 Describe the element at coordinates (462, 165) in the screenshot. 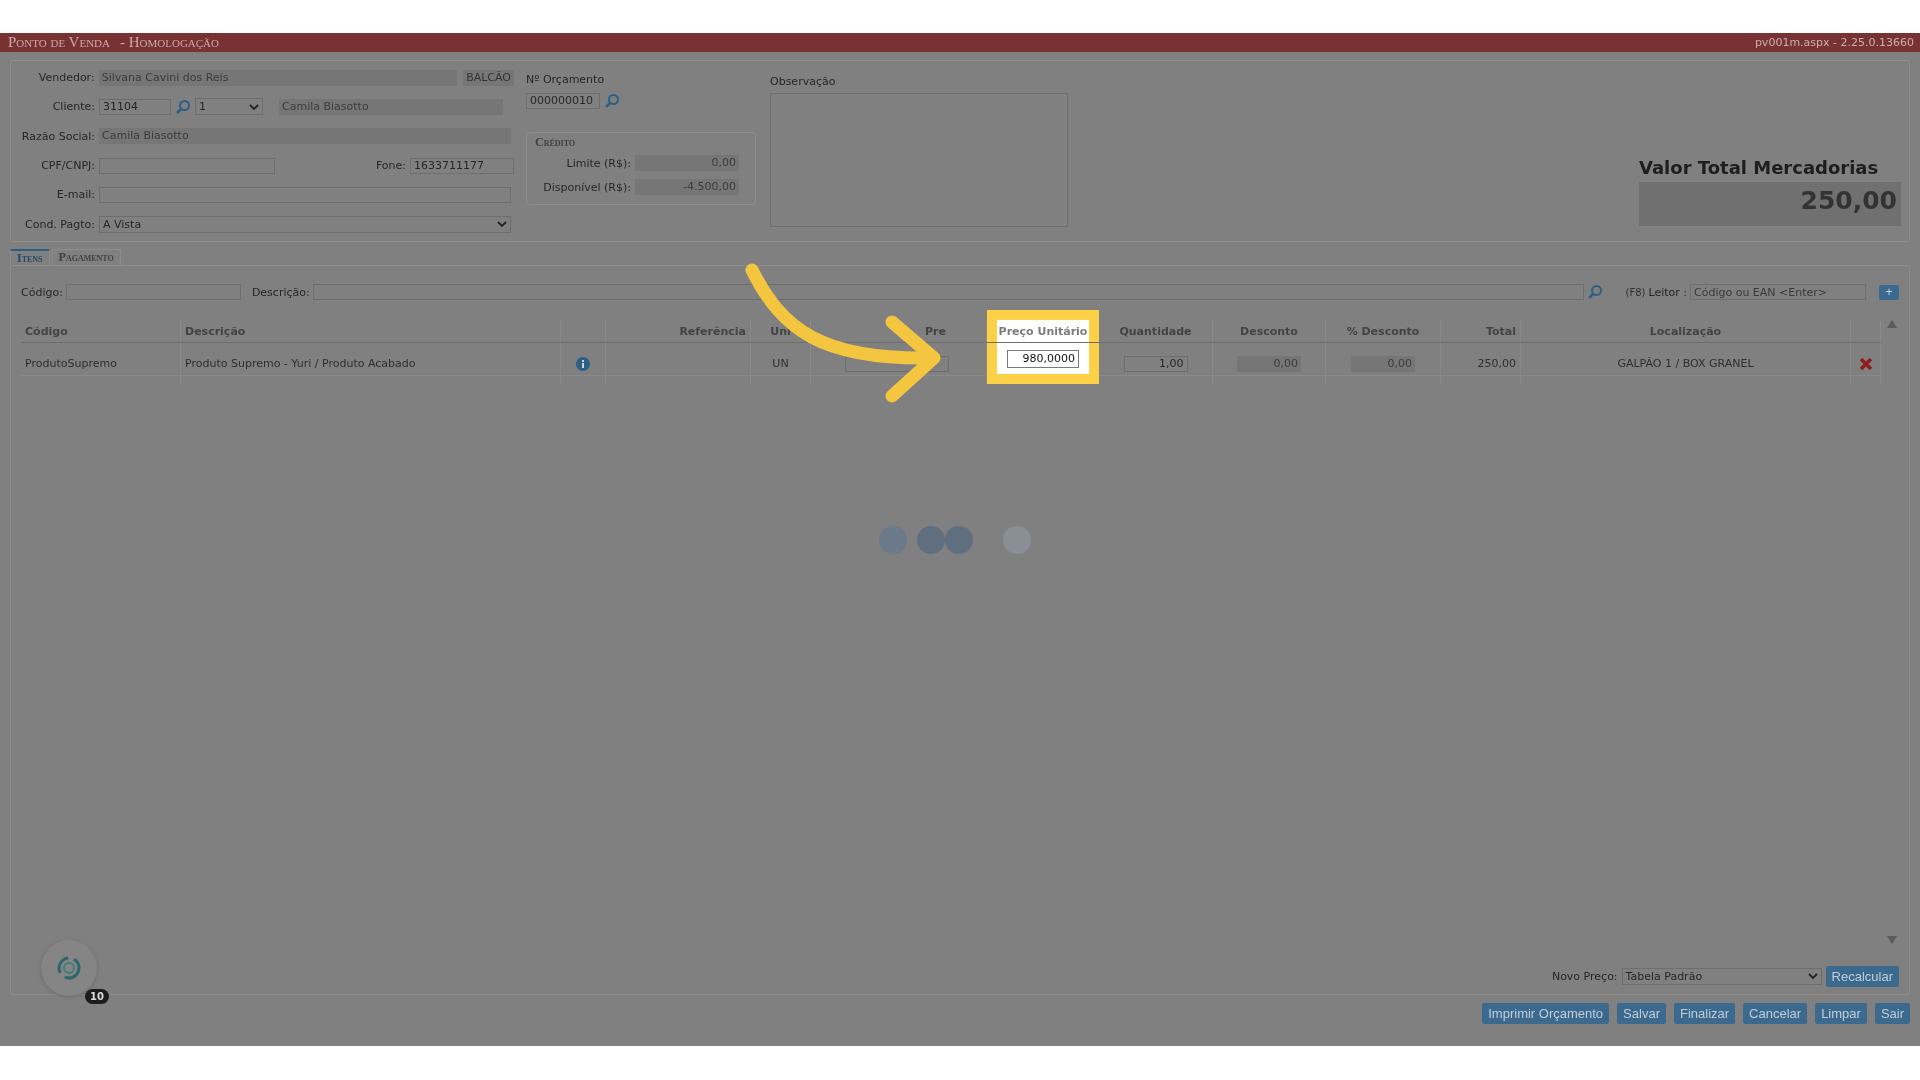

I see `phone-field: 1633711177` at that location.